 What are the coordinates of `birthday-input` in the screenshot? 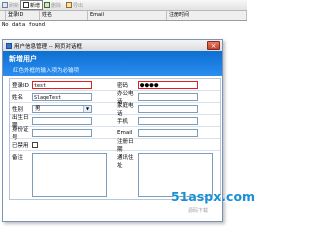 It's located at (62, 120).